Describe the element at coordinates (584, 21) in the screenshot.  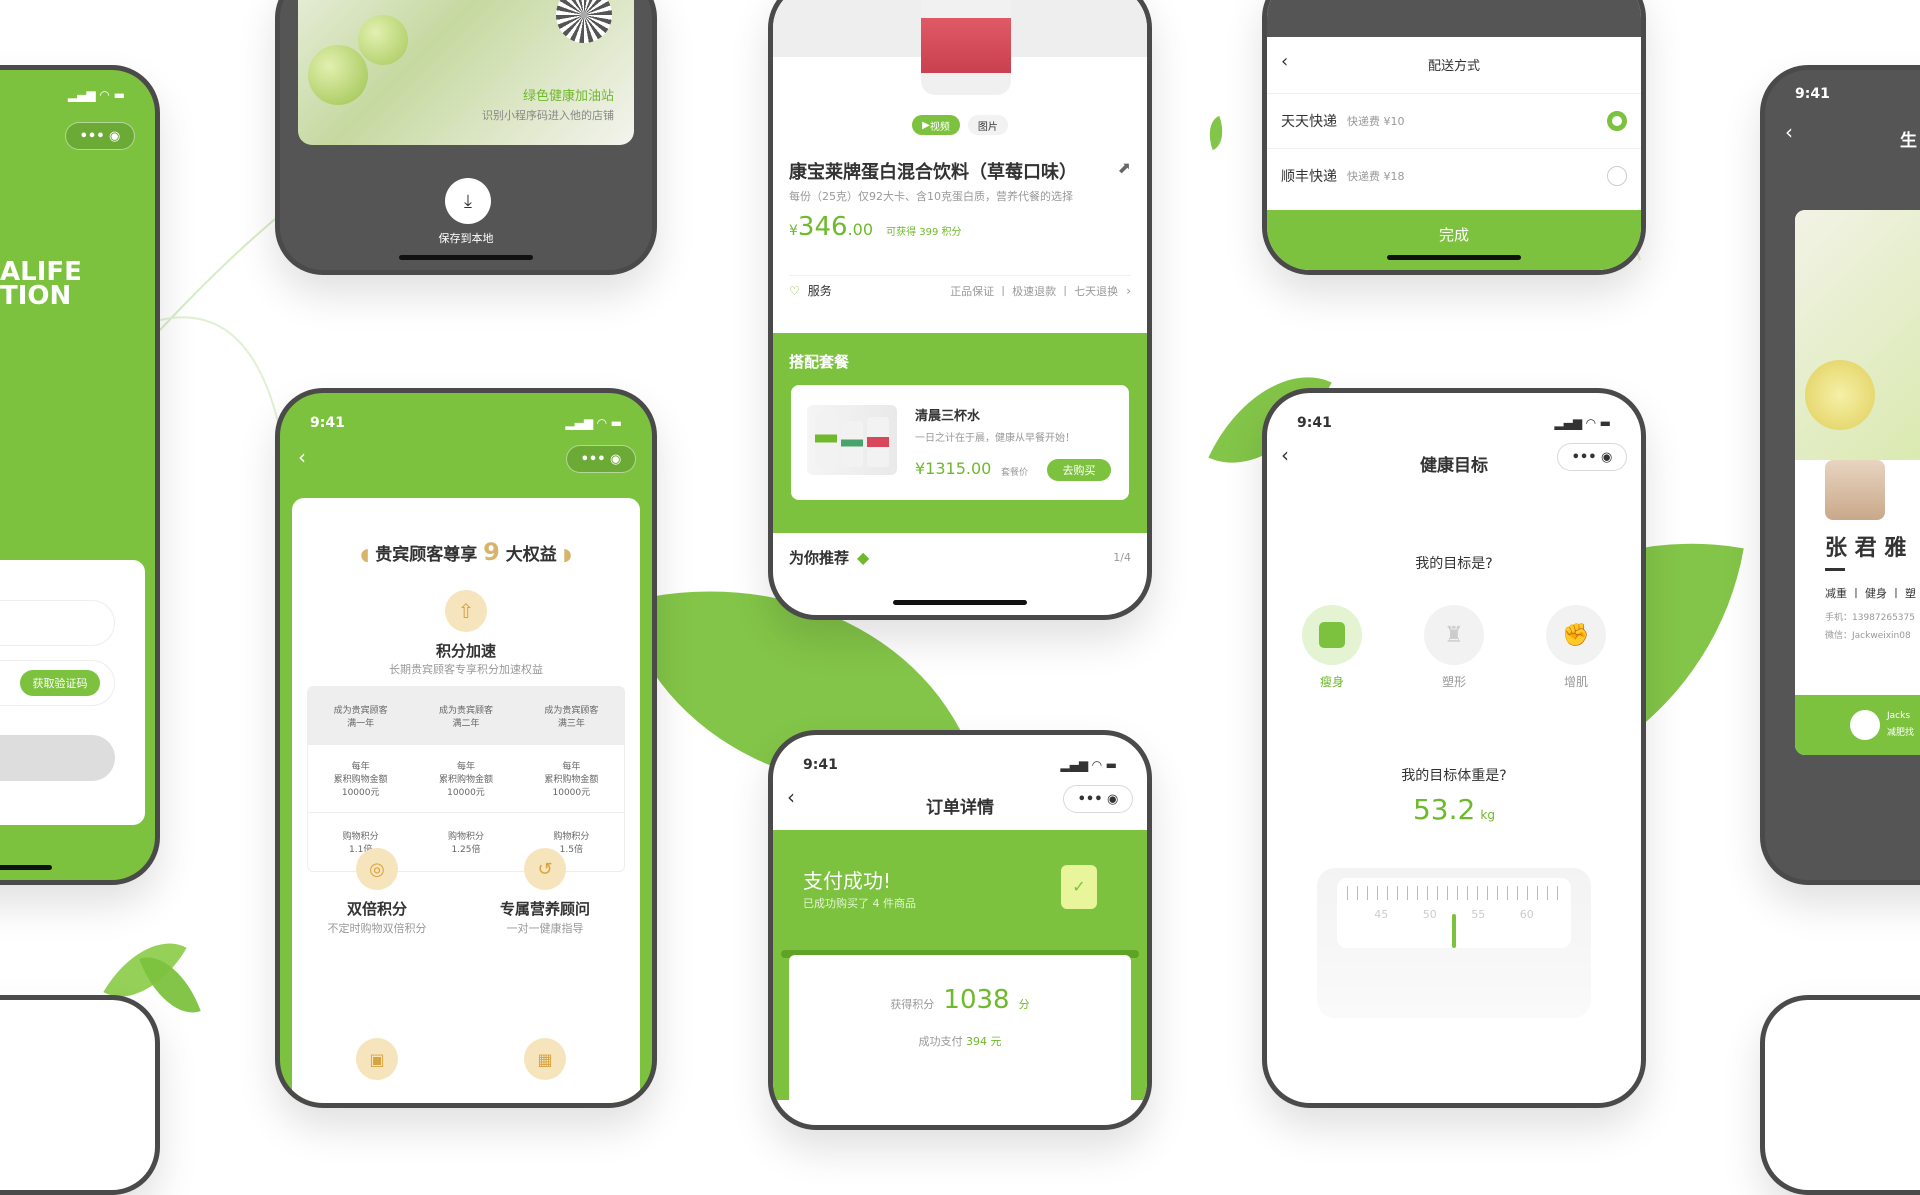
I see `qr-code` at that location.